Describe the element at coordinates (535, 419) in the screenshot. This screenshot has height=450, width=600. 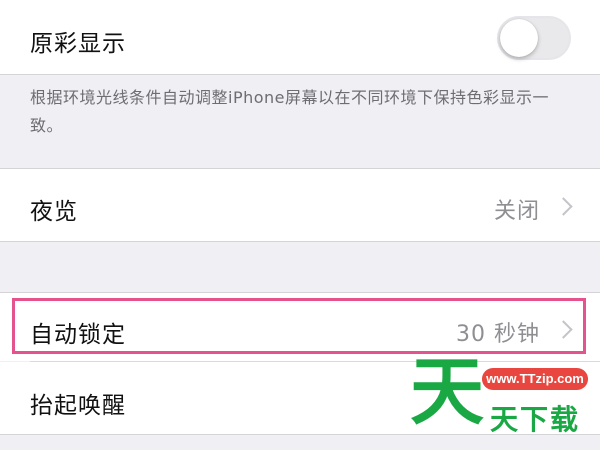
I see `watermark-name: 天下载` at that location.